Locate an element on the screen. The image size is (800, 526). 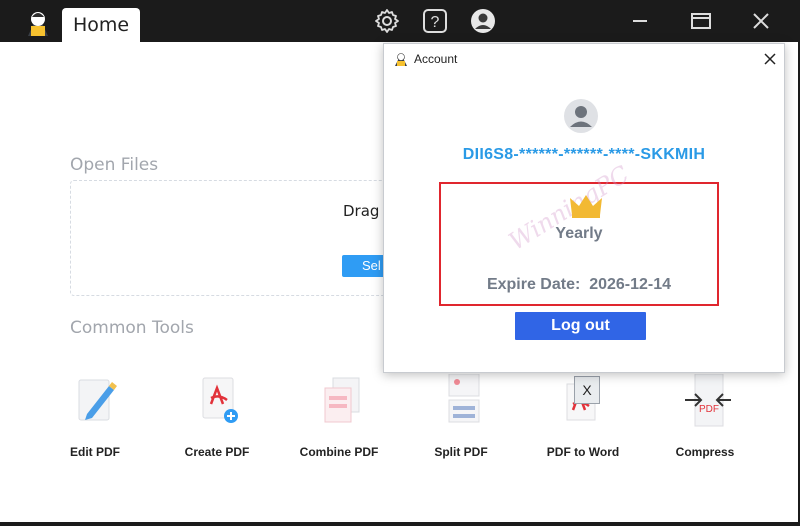
expire-row: Expire Date: 2026-12-14 is located at coordinates (579, 285).